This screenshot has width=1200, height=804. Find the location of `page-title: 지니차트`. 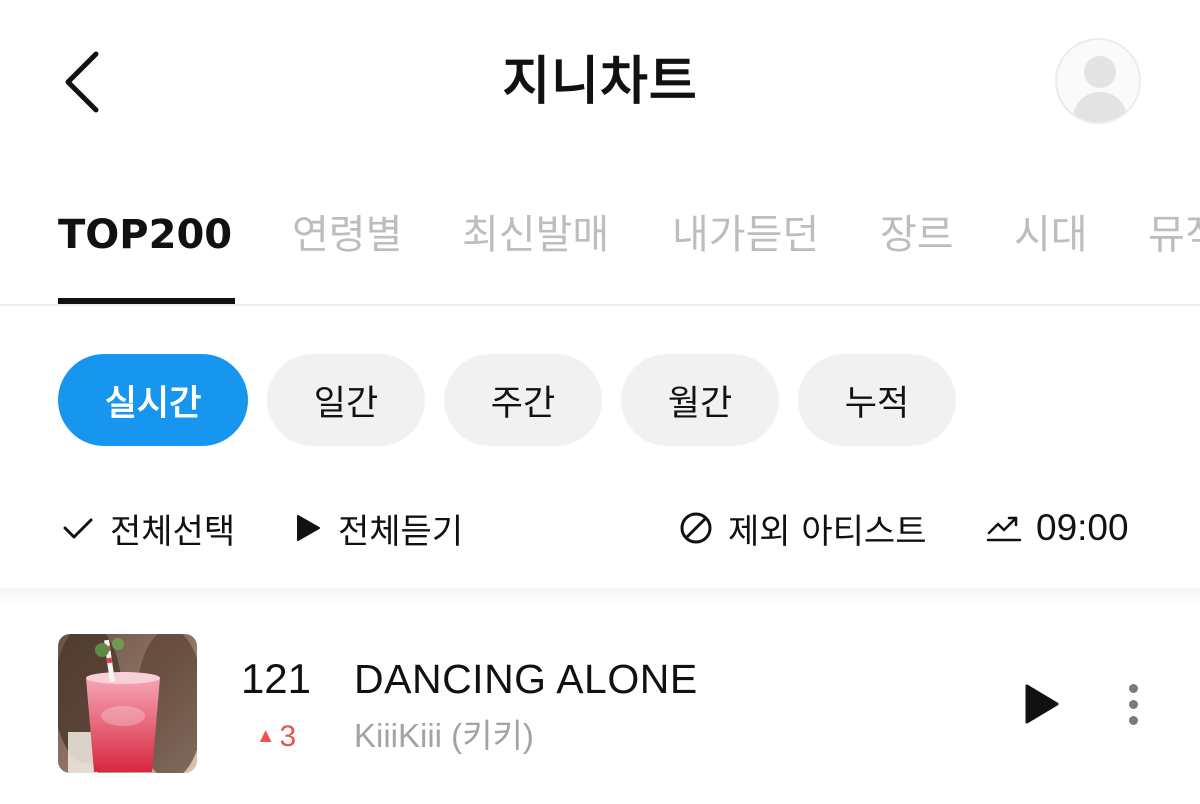

page-title: 지니차트 is located at coordinates (600, 82).